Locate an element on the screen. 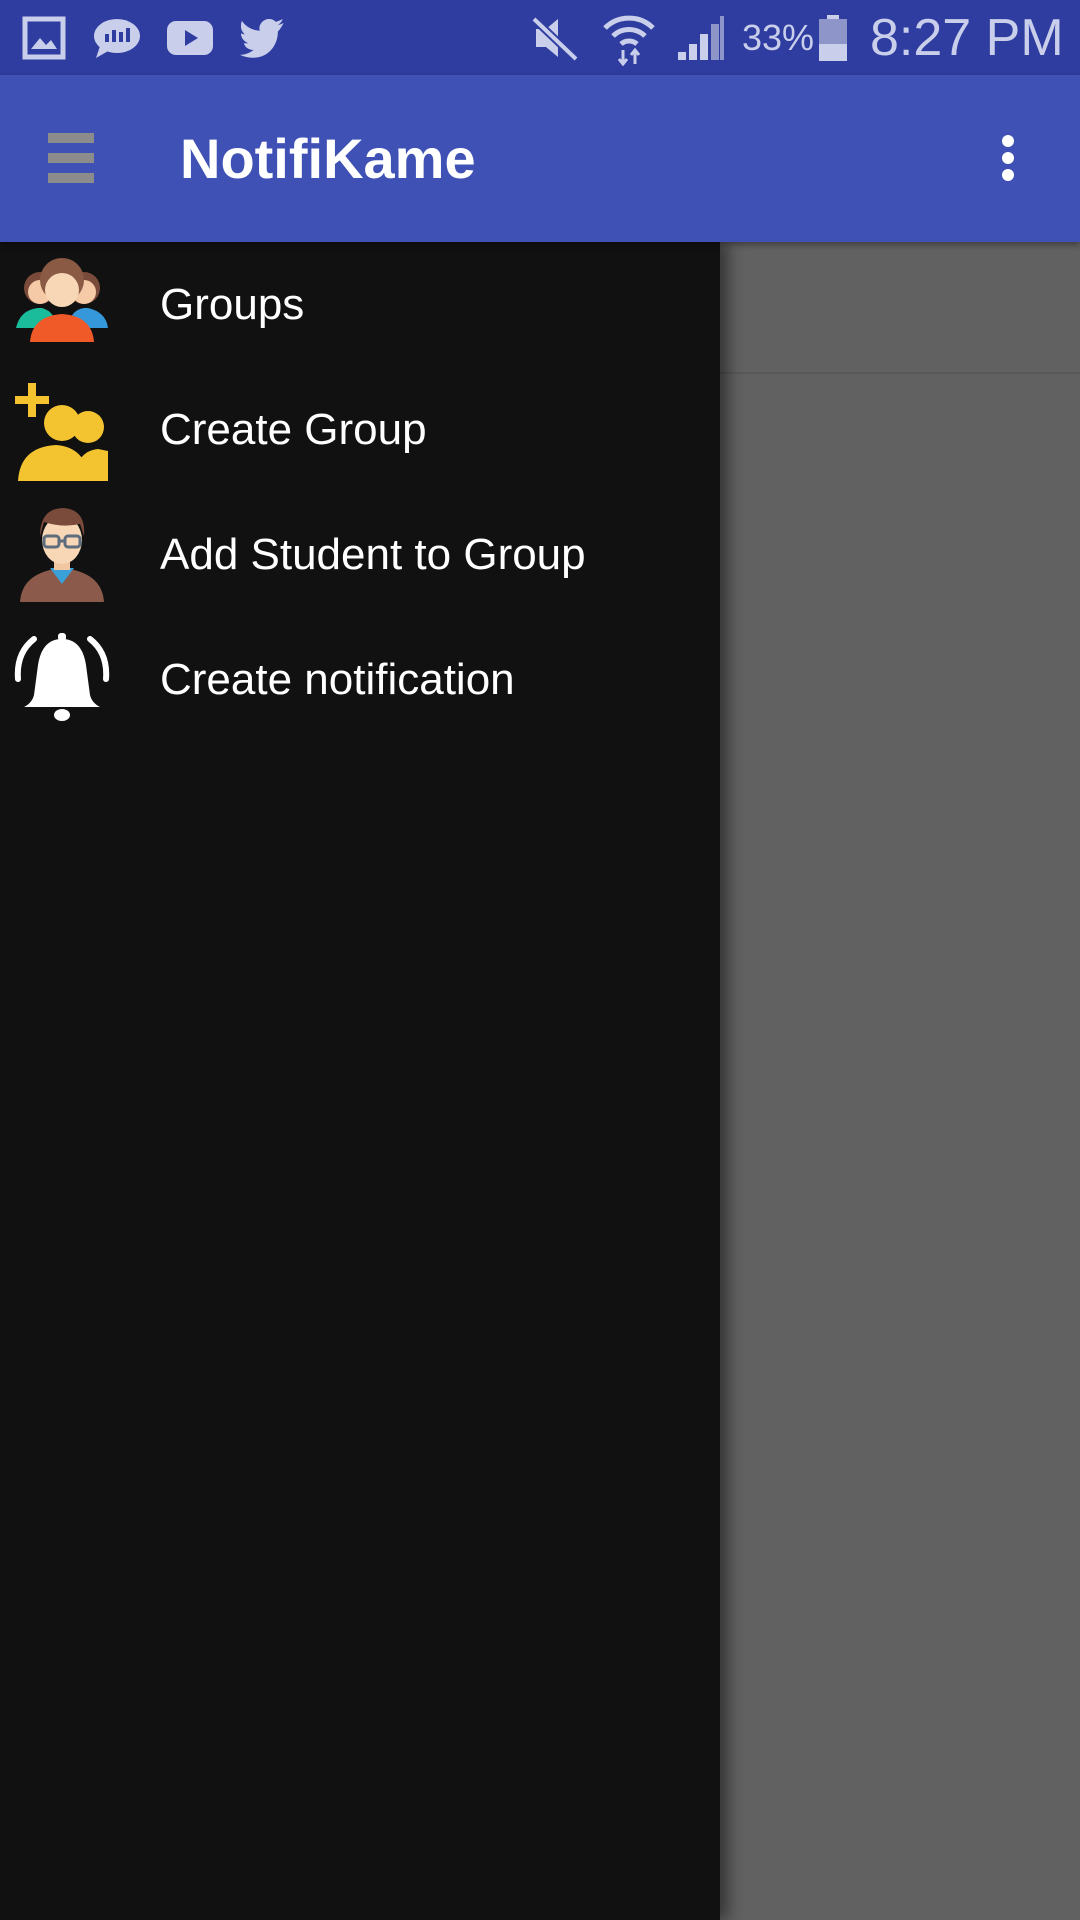 Image resolution: width=1080 pixels, height=1920 pixels. add-student-icon is located at coordinates (62, 552).